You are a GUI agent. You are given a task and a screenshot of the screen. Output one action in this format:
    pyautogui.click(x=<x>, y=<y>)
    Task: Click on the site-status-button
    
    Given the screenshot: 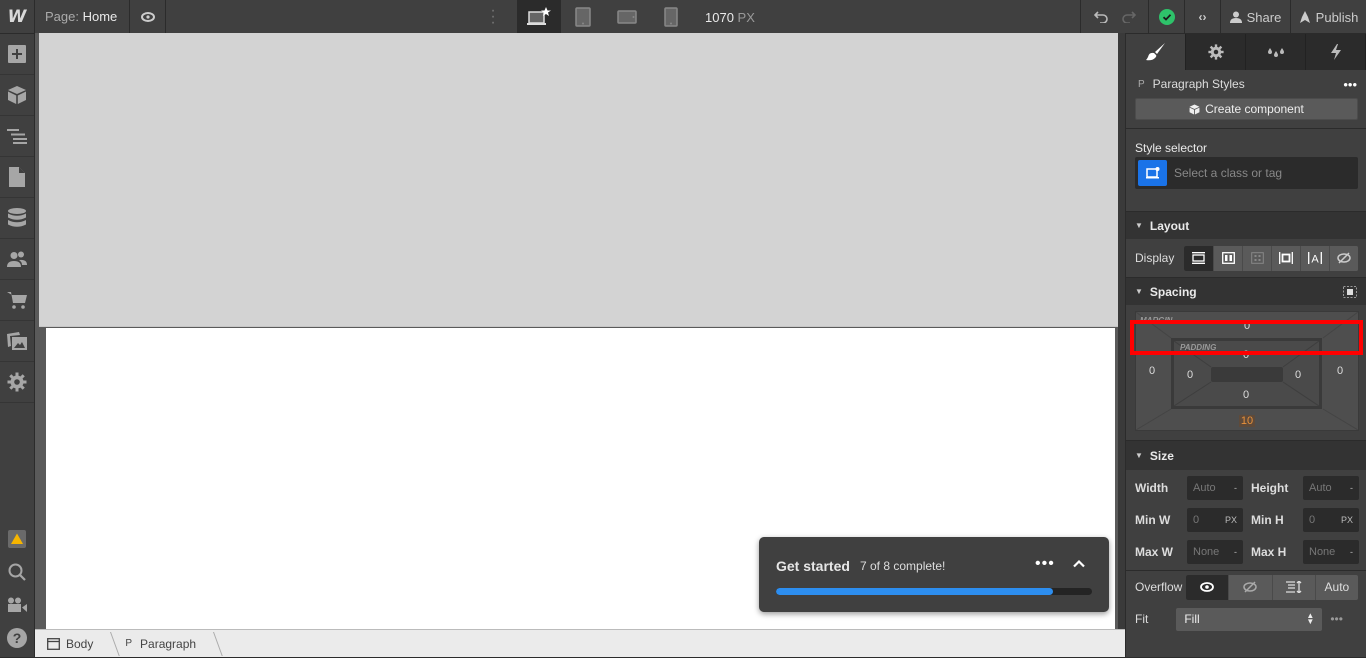 What is the action you would take?
    pyautogui.click(x=1166, y=17)
    